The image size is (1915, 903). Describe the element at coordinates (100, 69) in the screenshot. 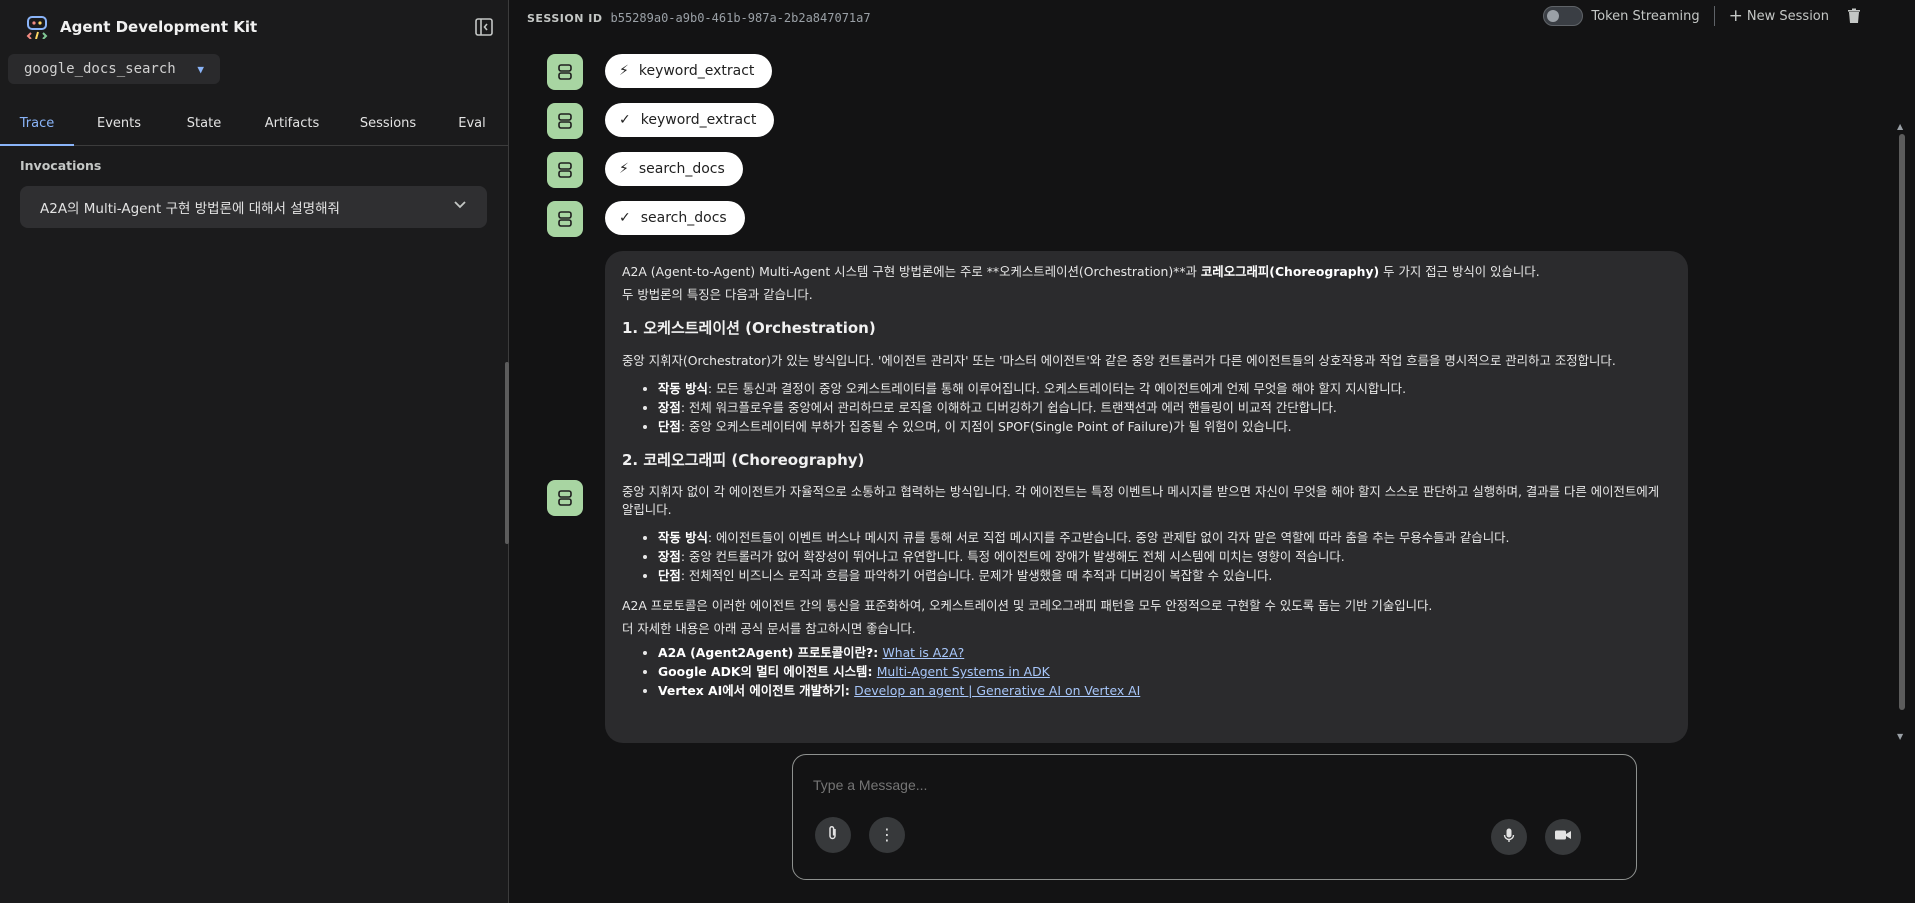

I see `agent-select-value: google_docs_search` at that location.